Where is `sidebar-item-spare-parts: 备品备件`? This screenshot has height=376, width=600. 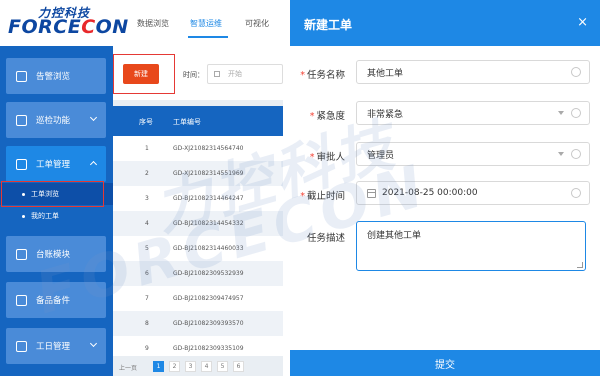
sidebar-item-spare-parts: 备品备件 is located at coordinates (56, 300).